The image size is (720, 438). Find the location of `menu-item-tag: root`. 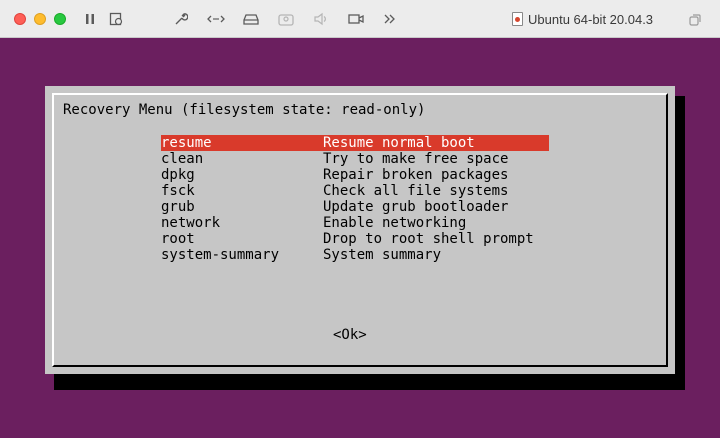

menu-item-tag: root is located at coordinates (178, 239).